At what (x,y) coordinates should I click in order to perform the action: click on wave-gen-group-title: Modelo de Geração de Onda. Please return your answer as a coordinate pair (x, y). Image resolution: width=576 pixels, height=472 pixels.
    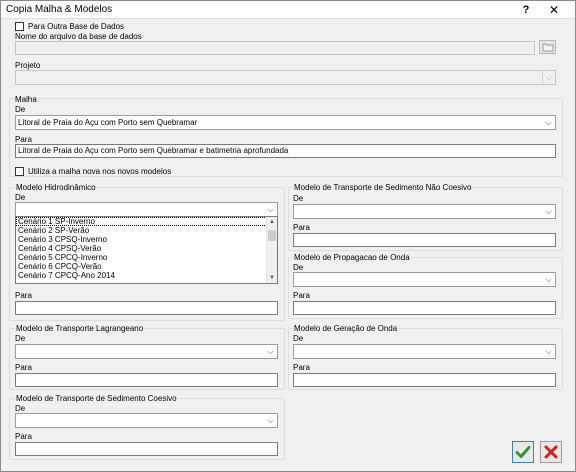
    Looking at the image, I should click on (346, 328).